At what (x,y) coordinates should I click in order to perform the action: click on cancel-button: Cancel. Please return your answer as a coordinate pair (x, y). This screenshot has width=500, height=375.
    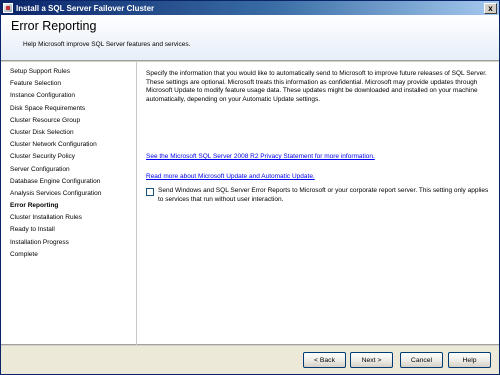
    Looking at the image, I should click on (421, 360).